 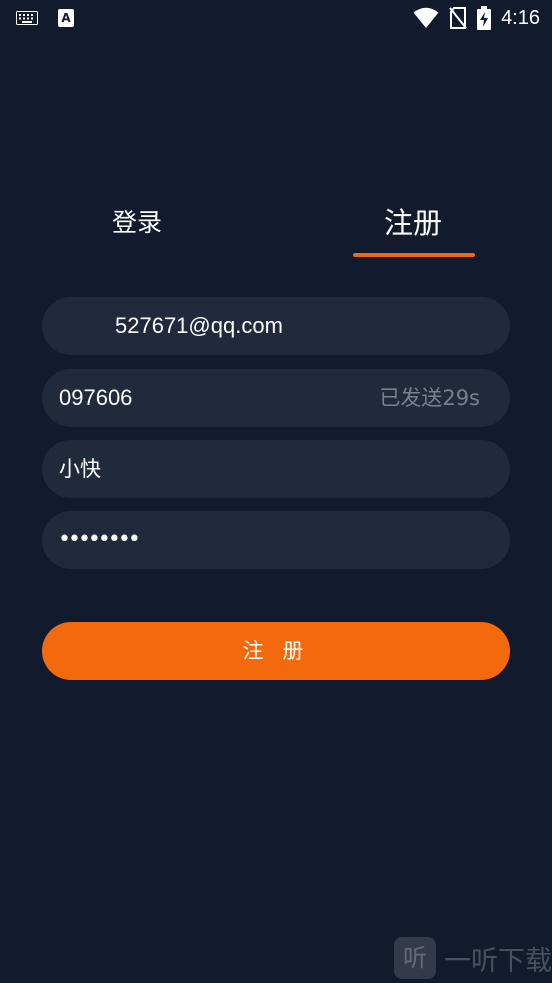 I want to click on verification-code-field: 097606 已发送29s, so click(x=276, y=398).